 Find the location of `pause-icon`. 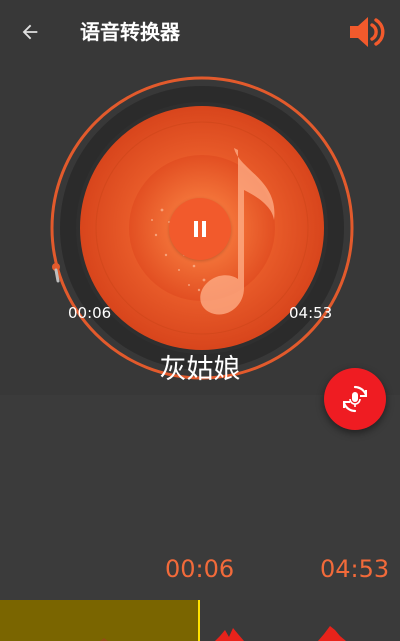

pause-icon is located at coordinates (200, 229).